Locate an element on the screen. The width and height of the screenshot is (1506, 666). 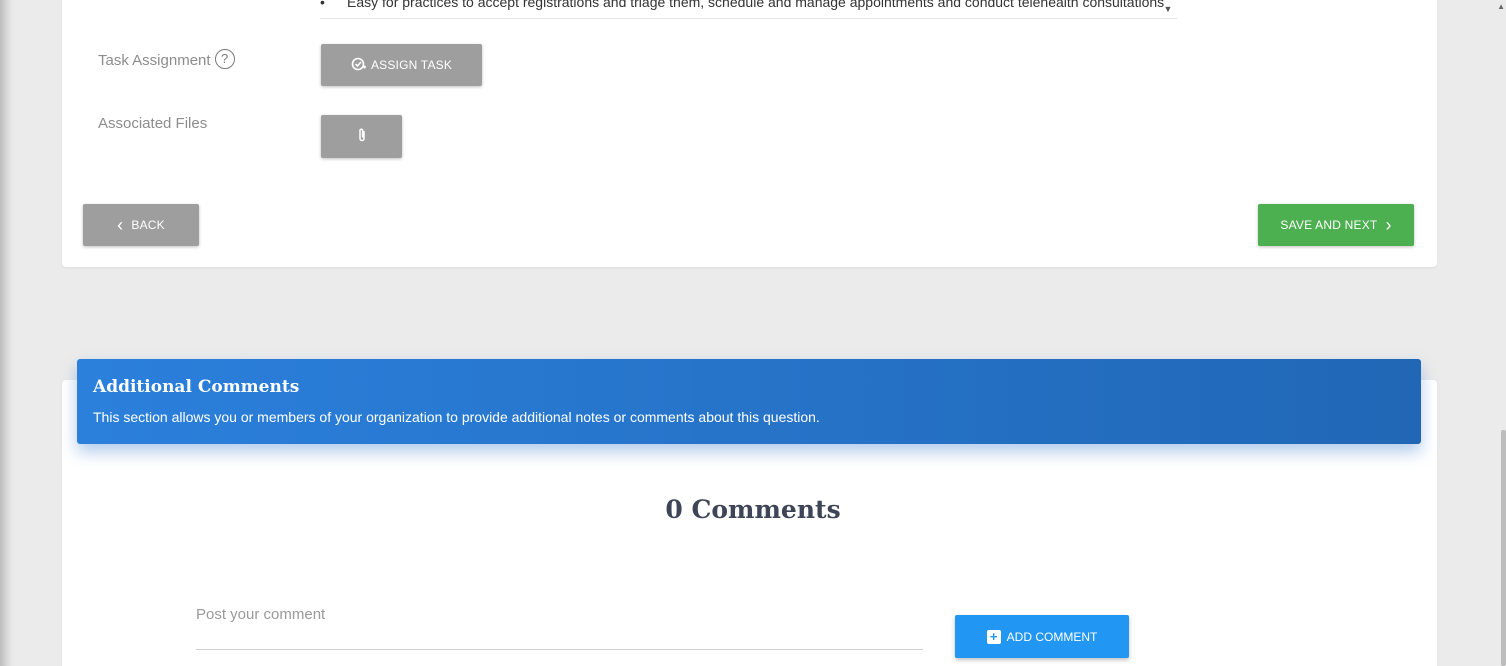
add-box-icon: + is located at coordinates (993, 636).